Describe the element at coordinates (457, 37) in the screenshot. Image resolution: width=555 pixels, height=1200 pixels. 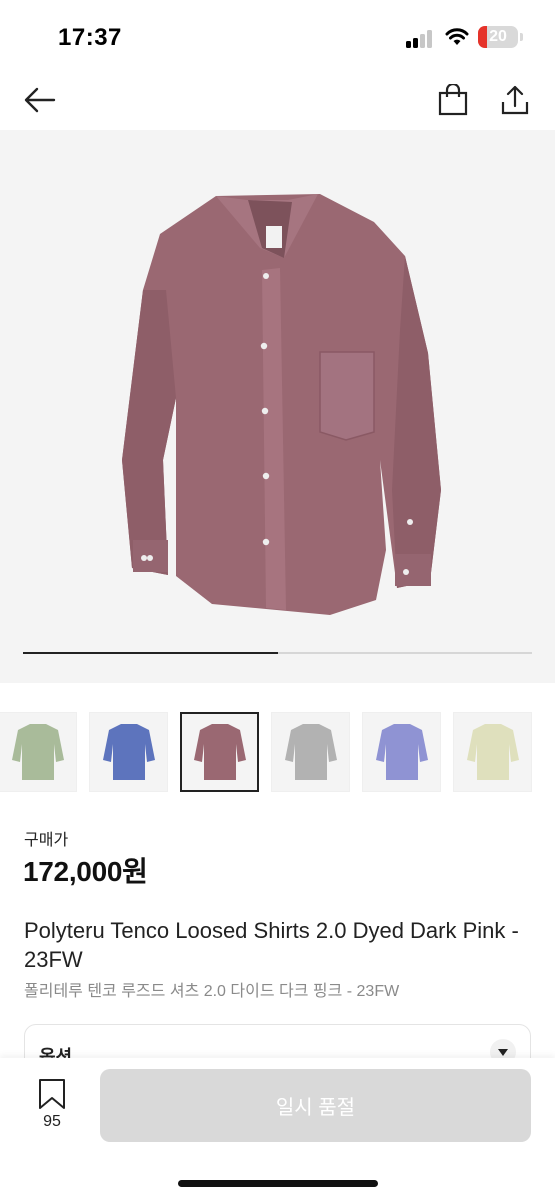
I see `wifi-icon` at that location.